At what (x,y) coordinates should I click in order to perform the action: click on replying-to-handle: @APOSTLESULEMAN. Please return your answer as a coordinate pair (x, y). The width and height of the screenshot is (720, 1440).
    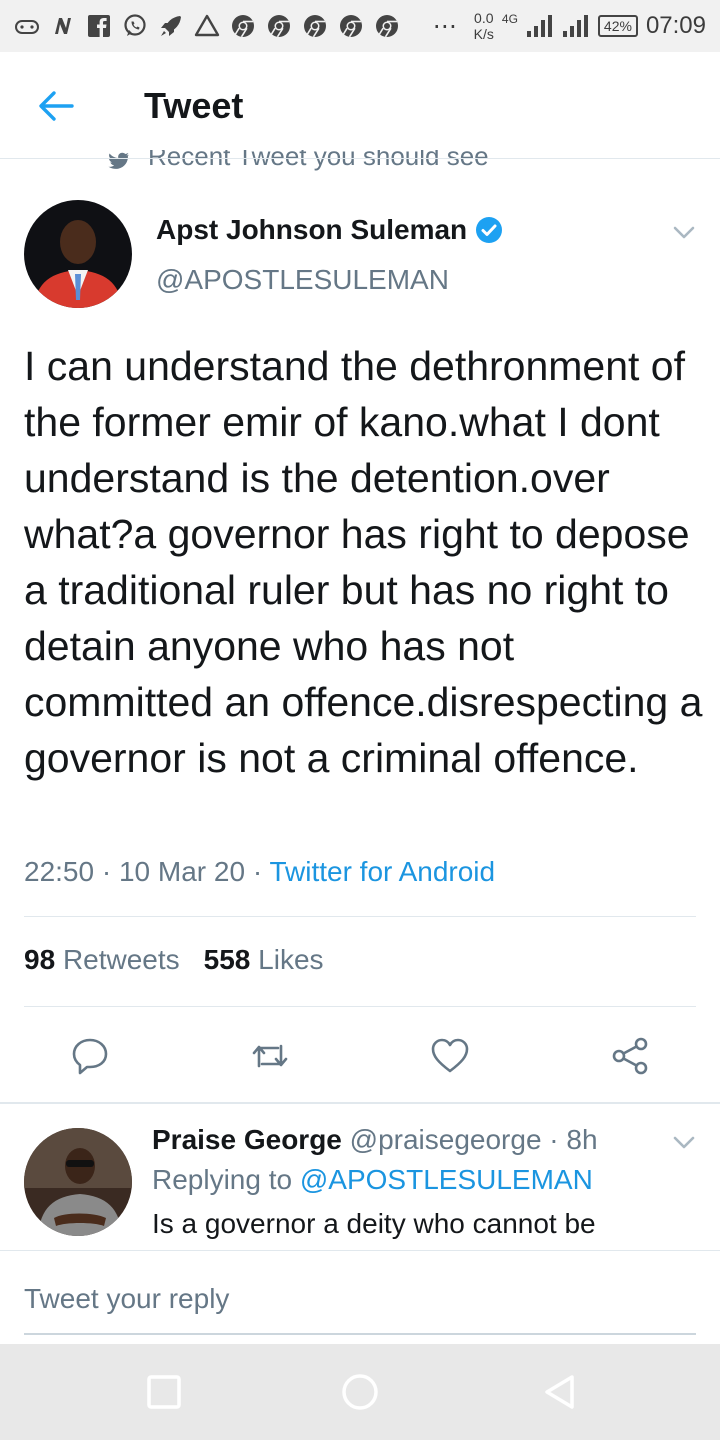
    Looking at the image, I should click on (446, 1179).